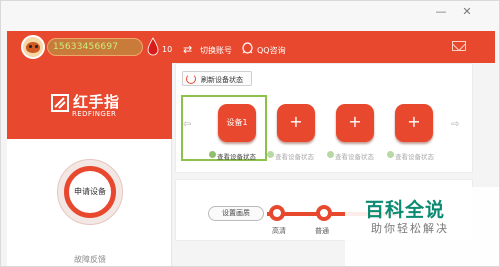  I want to click on switch-account-icon: ⇄, so click(190, 50).